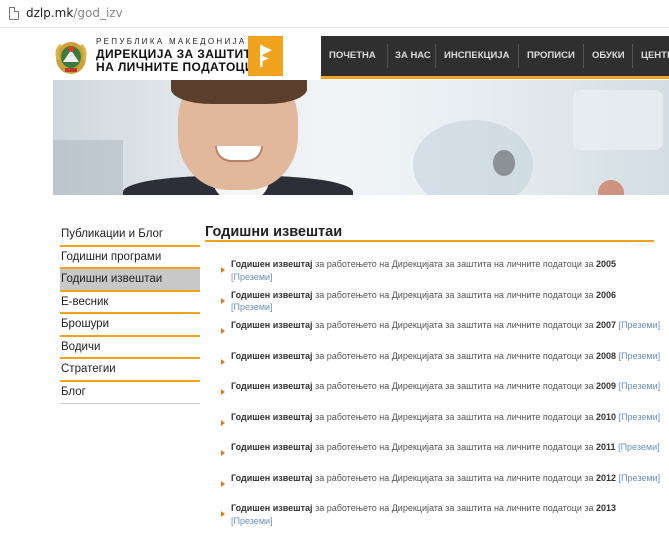 The height and width of the screenshot is (545, 669). Describe the element at coordinates (655, 56) in the screenshot. I see `nav-center: ЦЕНТР` at that location.